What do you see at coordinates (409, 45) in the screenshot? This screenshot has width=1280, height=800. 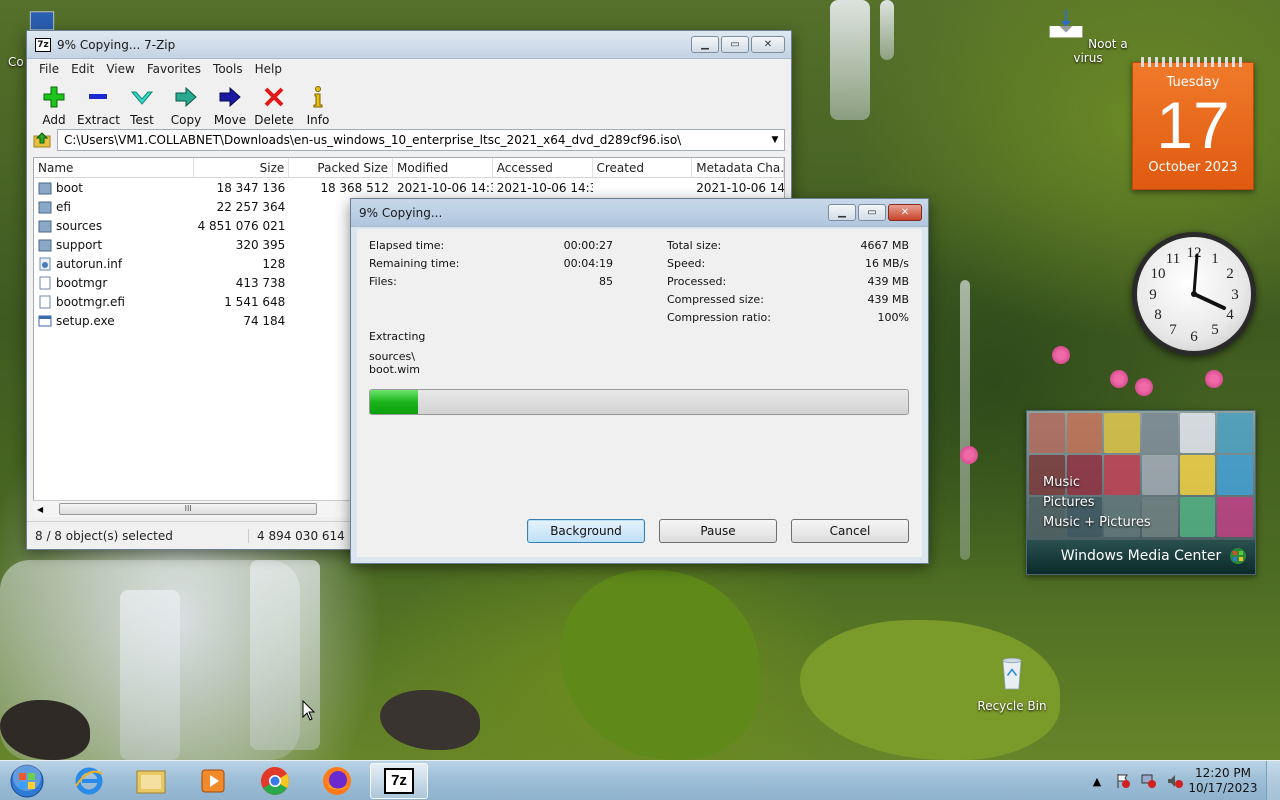 I see `zip-titlebar: 7z 9% Copying... 7-Zip ▁ ▭ ✕` at bounding box center [409, 45].